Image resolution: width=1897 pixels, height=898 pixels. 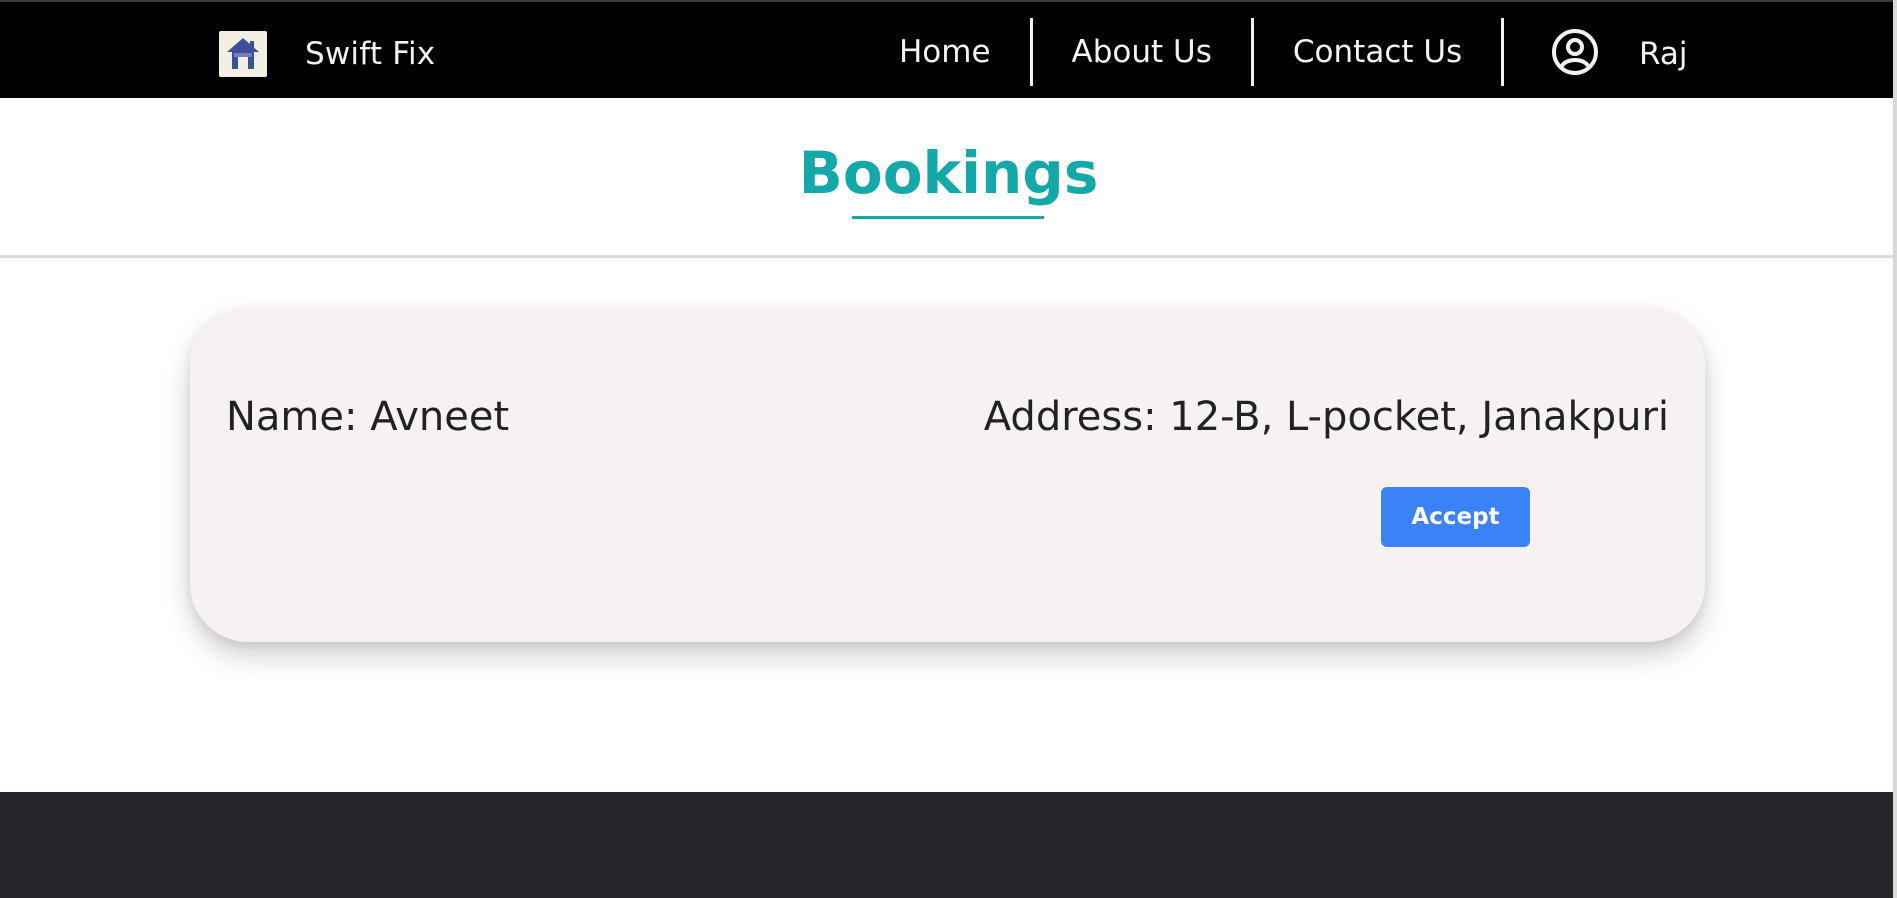 I want to click on top-navbar: Swift Fix Home About Us Contact Us Raj, so click(x=948, y=49).